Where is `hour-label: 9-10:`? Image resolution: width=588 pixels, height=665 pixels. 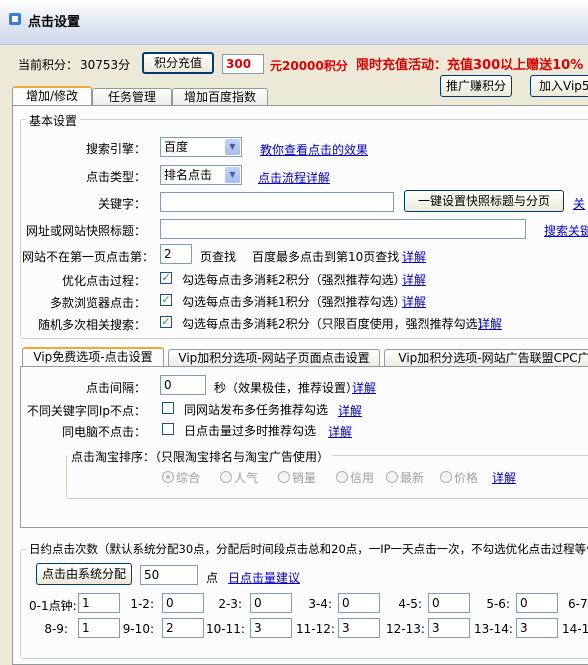
hour-label: 9-10: is located at coordinates (138, 629).